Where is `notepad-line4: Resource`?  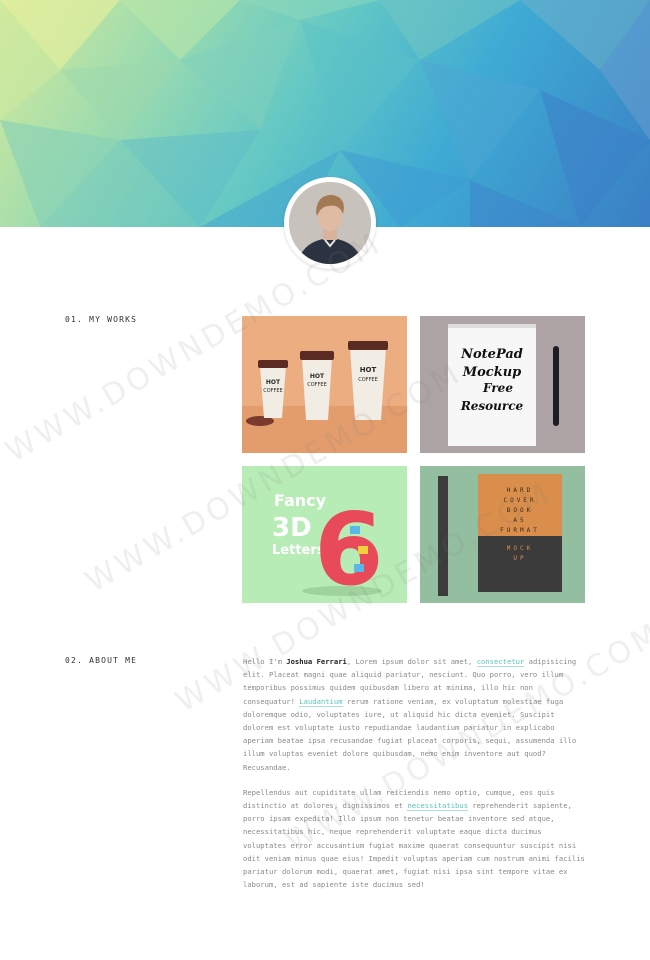 notepad-line4: Resource is located at coordinates (492, 406).